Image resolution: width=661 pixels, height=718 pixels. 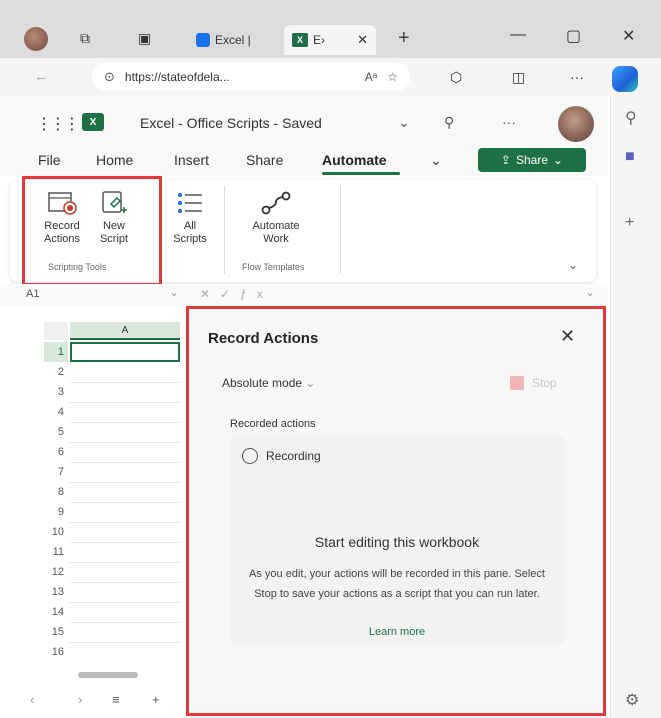 I want to click on ribbon-collapse-chevron-icon: ⌄, so click(x=573, y=265).